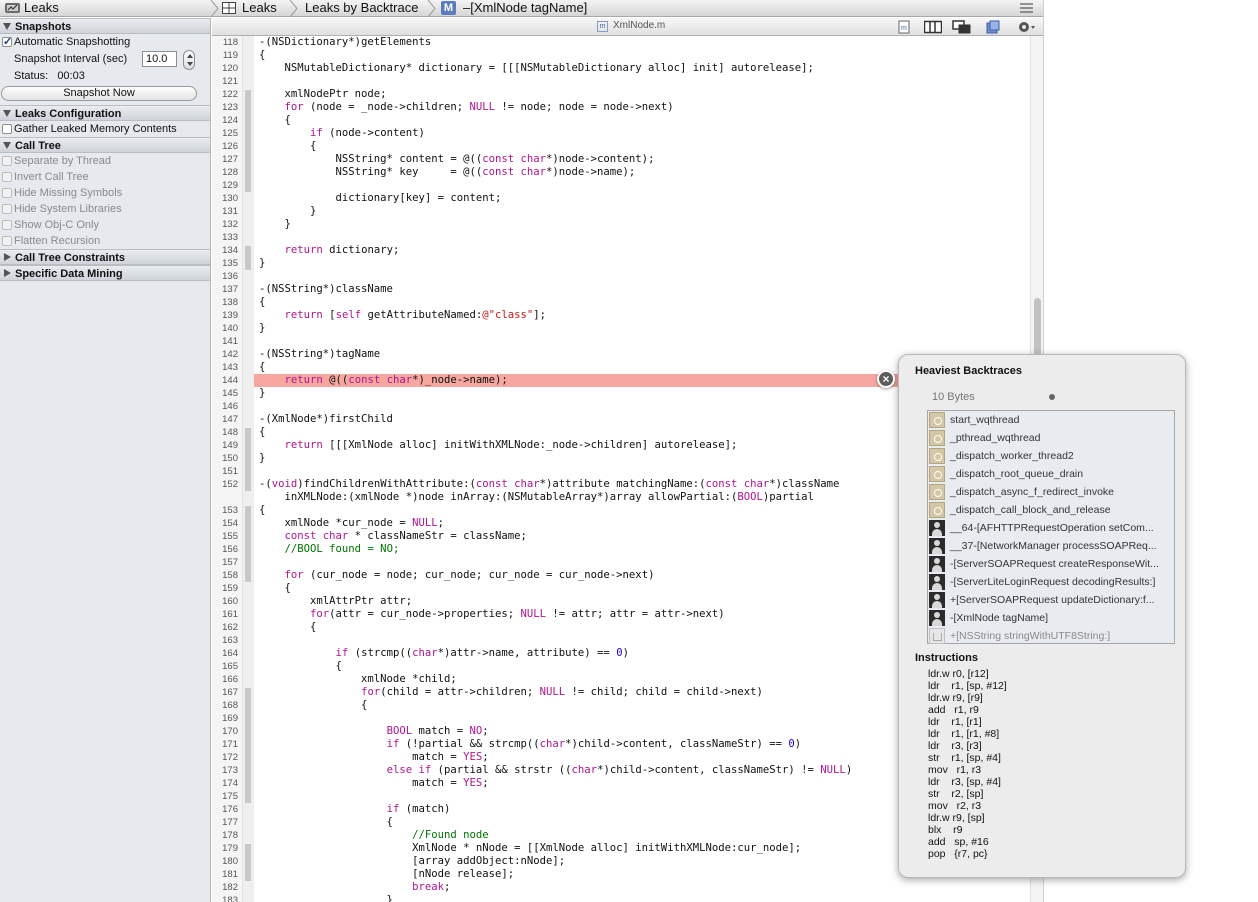 The width and height of the screenshot is (1258, 902). I want to click on code-line: 131 }, so click(621, 211).